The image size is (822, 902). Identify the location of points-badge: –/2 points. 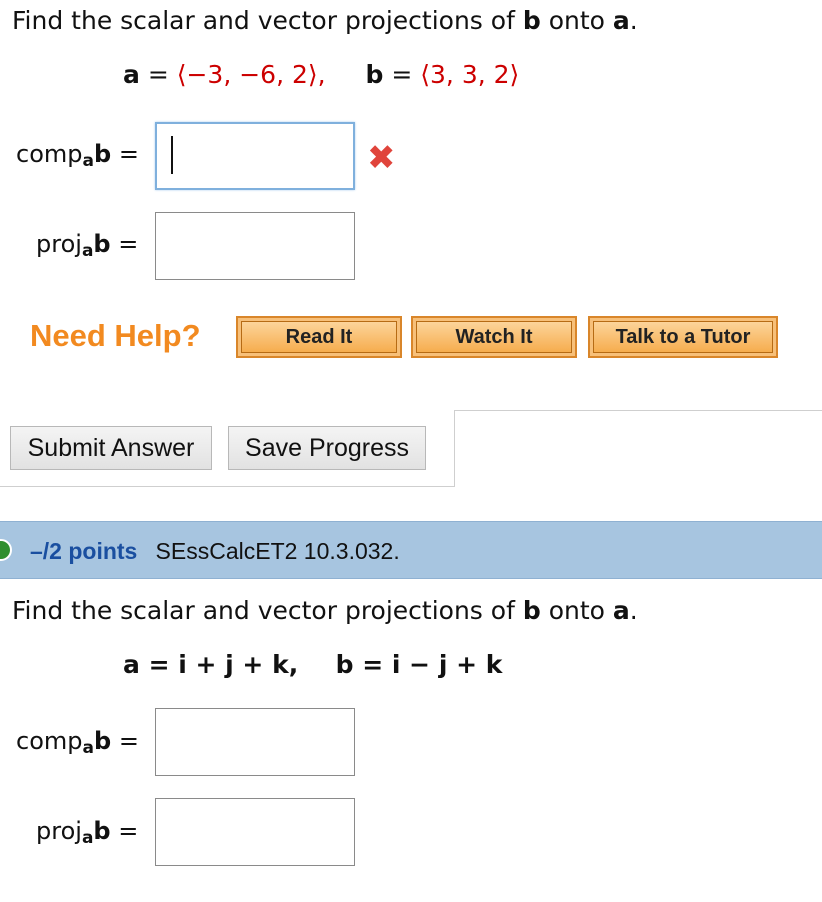
(84, 551).